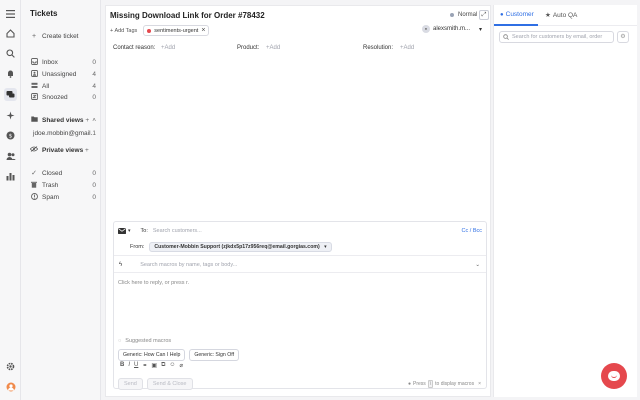 The image size is (640, 400). I want to click on resolution-label: Resolution:, so click(378, 48).